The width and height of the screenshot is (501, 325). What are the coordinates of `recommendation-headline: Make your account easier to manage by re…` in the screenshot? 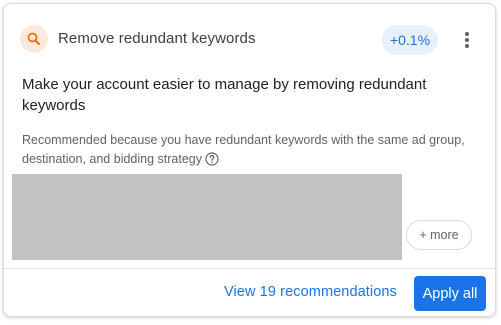 It's located at (224, 95).